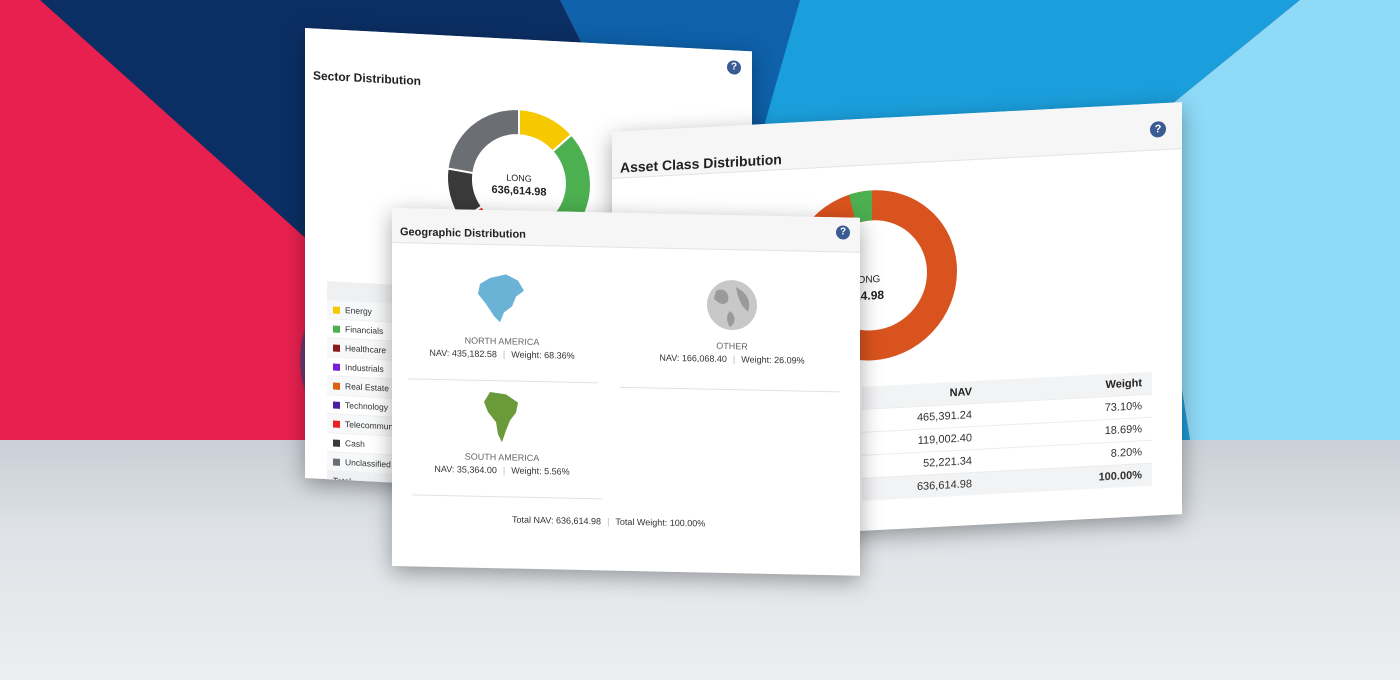  What do you see at coordinates (960, 393) in the screenshot?
I see `asset-col-nav: NAV` at bounding box center [960, 393].